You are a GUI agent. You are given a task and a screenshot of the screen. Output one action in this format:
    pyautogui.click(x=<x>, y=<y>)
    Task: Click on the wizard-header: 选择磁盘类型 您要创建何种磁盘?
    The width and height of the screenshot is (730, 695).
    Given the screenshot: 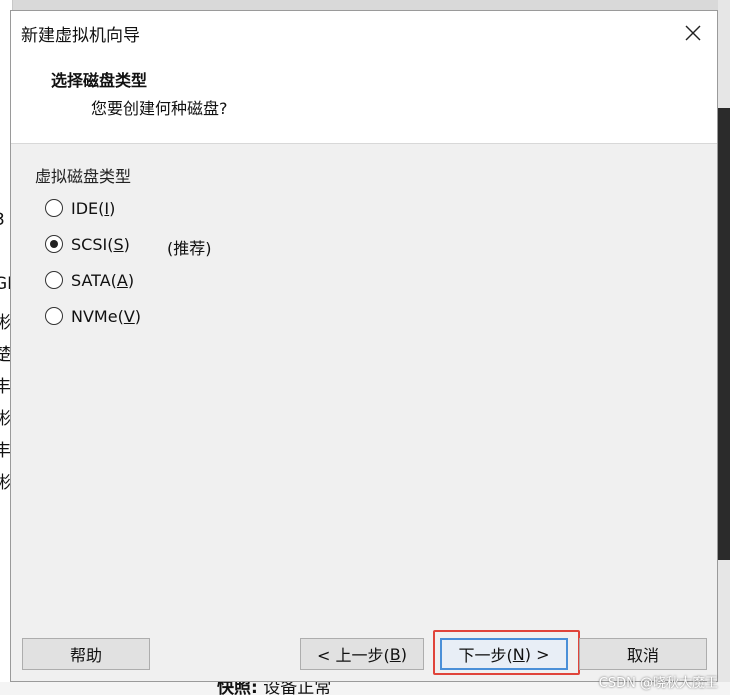 What is the action you would take?
    pyautogui.click(x=364, y=99)
    